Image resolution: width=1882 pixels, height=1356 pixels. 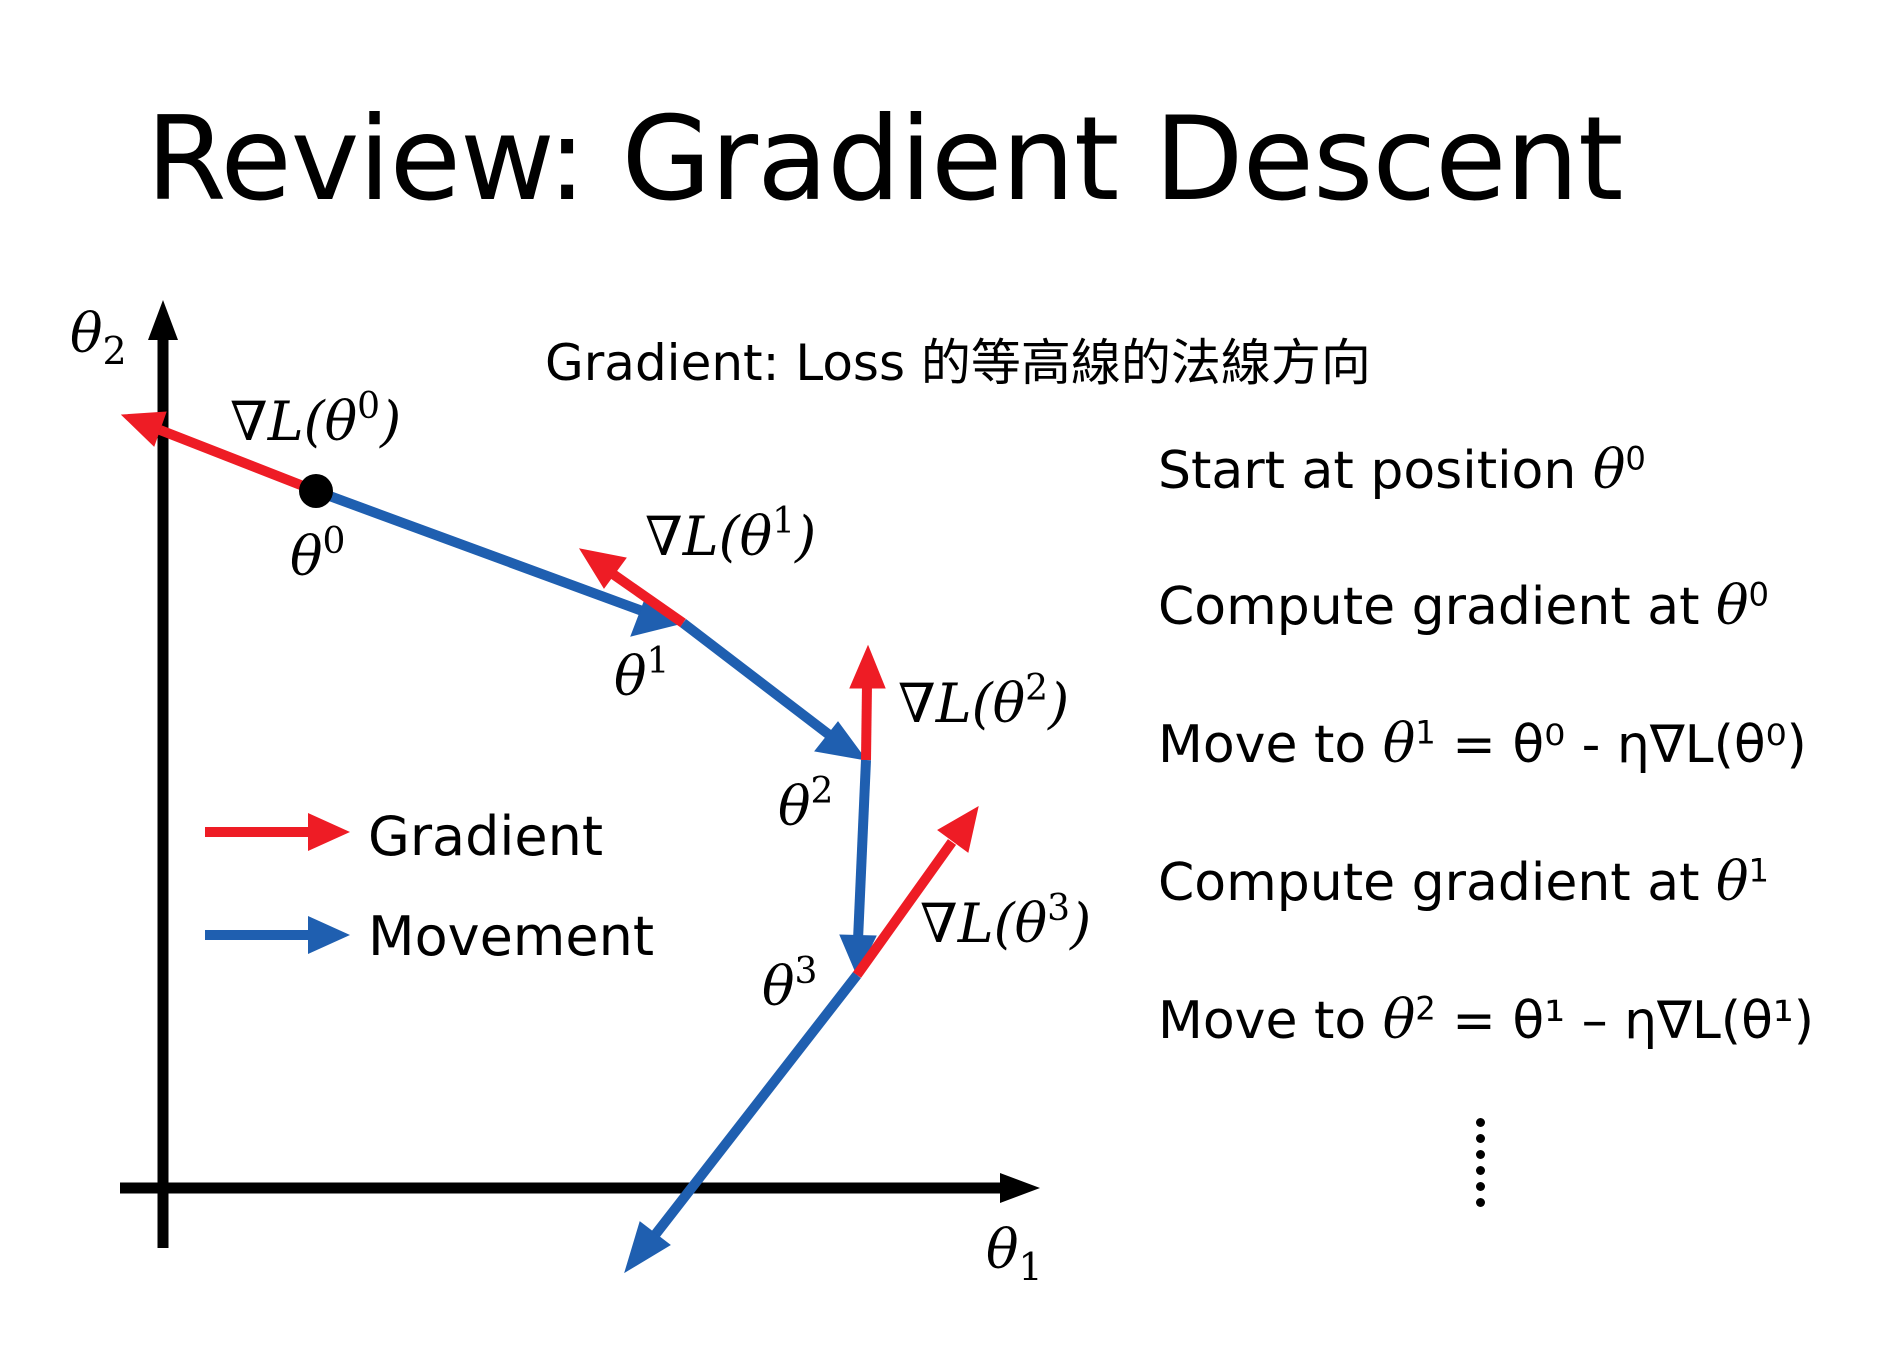 I want to click on point-label-3: θ3, so click(x=789, y=984).